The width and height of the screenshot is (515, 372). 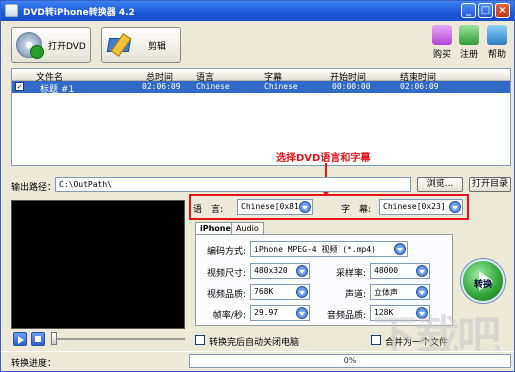 I want to click on buy-label: 购买, so click(x=441, y=55).